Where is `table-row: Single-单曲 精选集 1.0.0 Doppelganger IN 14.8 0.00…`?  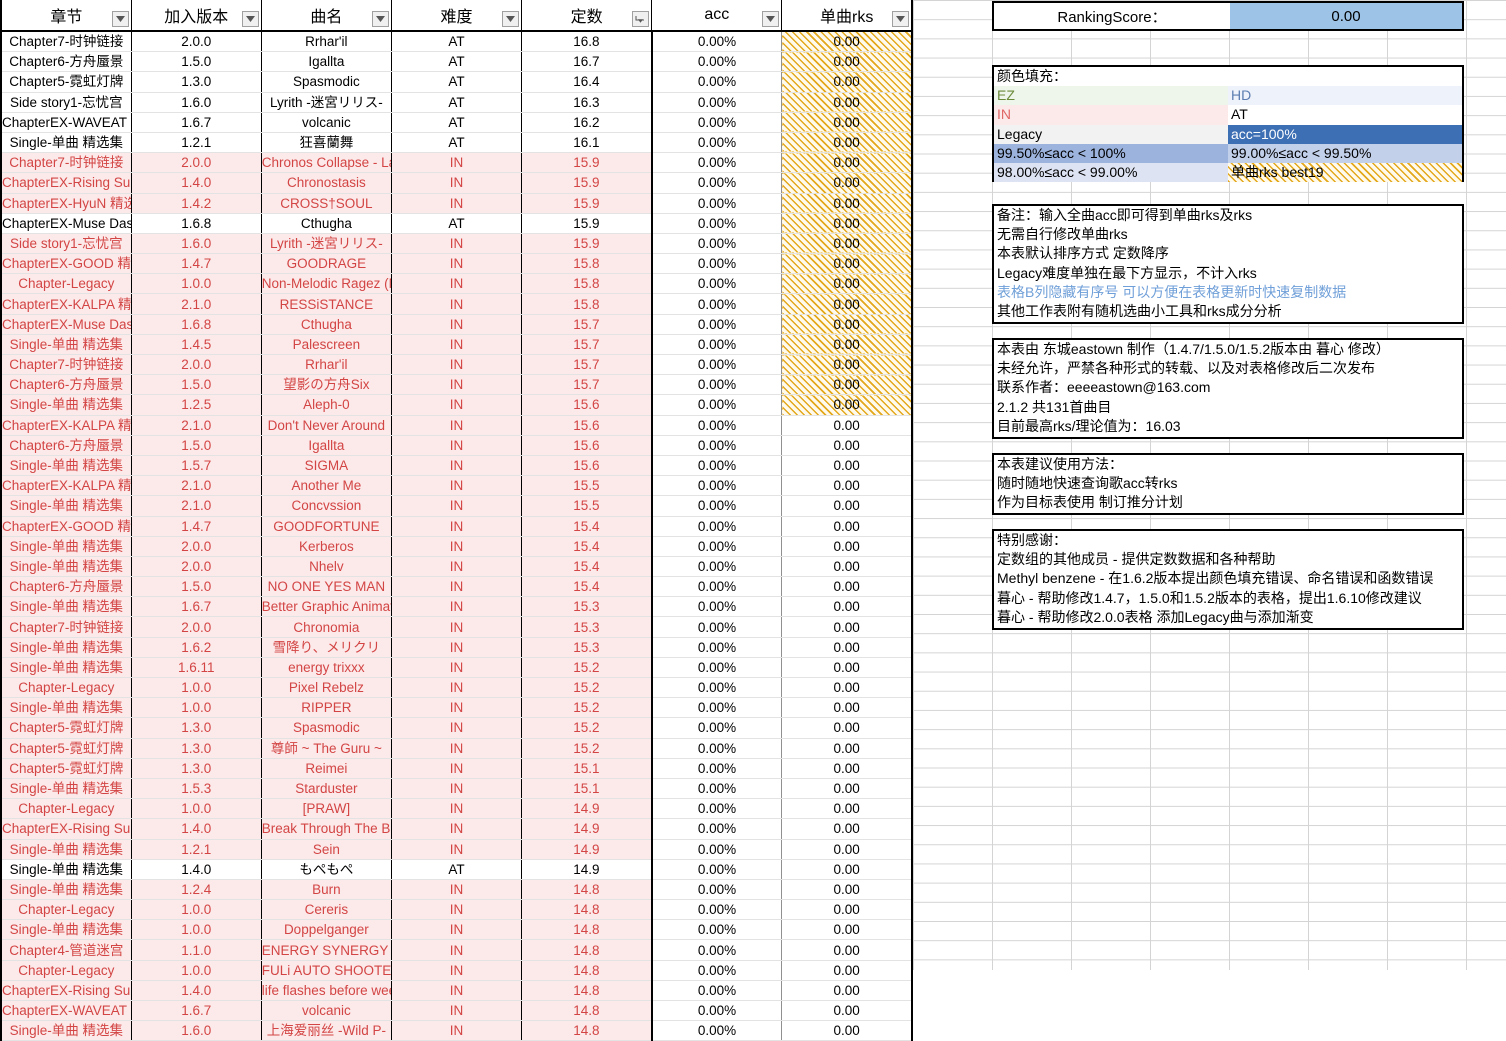 table-row: Single-单曲 精选集 1.0.0 Doppelganger IN 14.8 0.00… is located at coordinates (457, 930).